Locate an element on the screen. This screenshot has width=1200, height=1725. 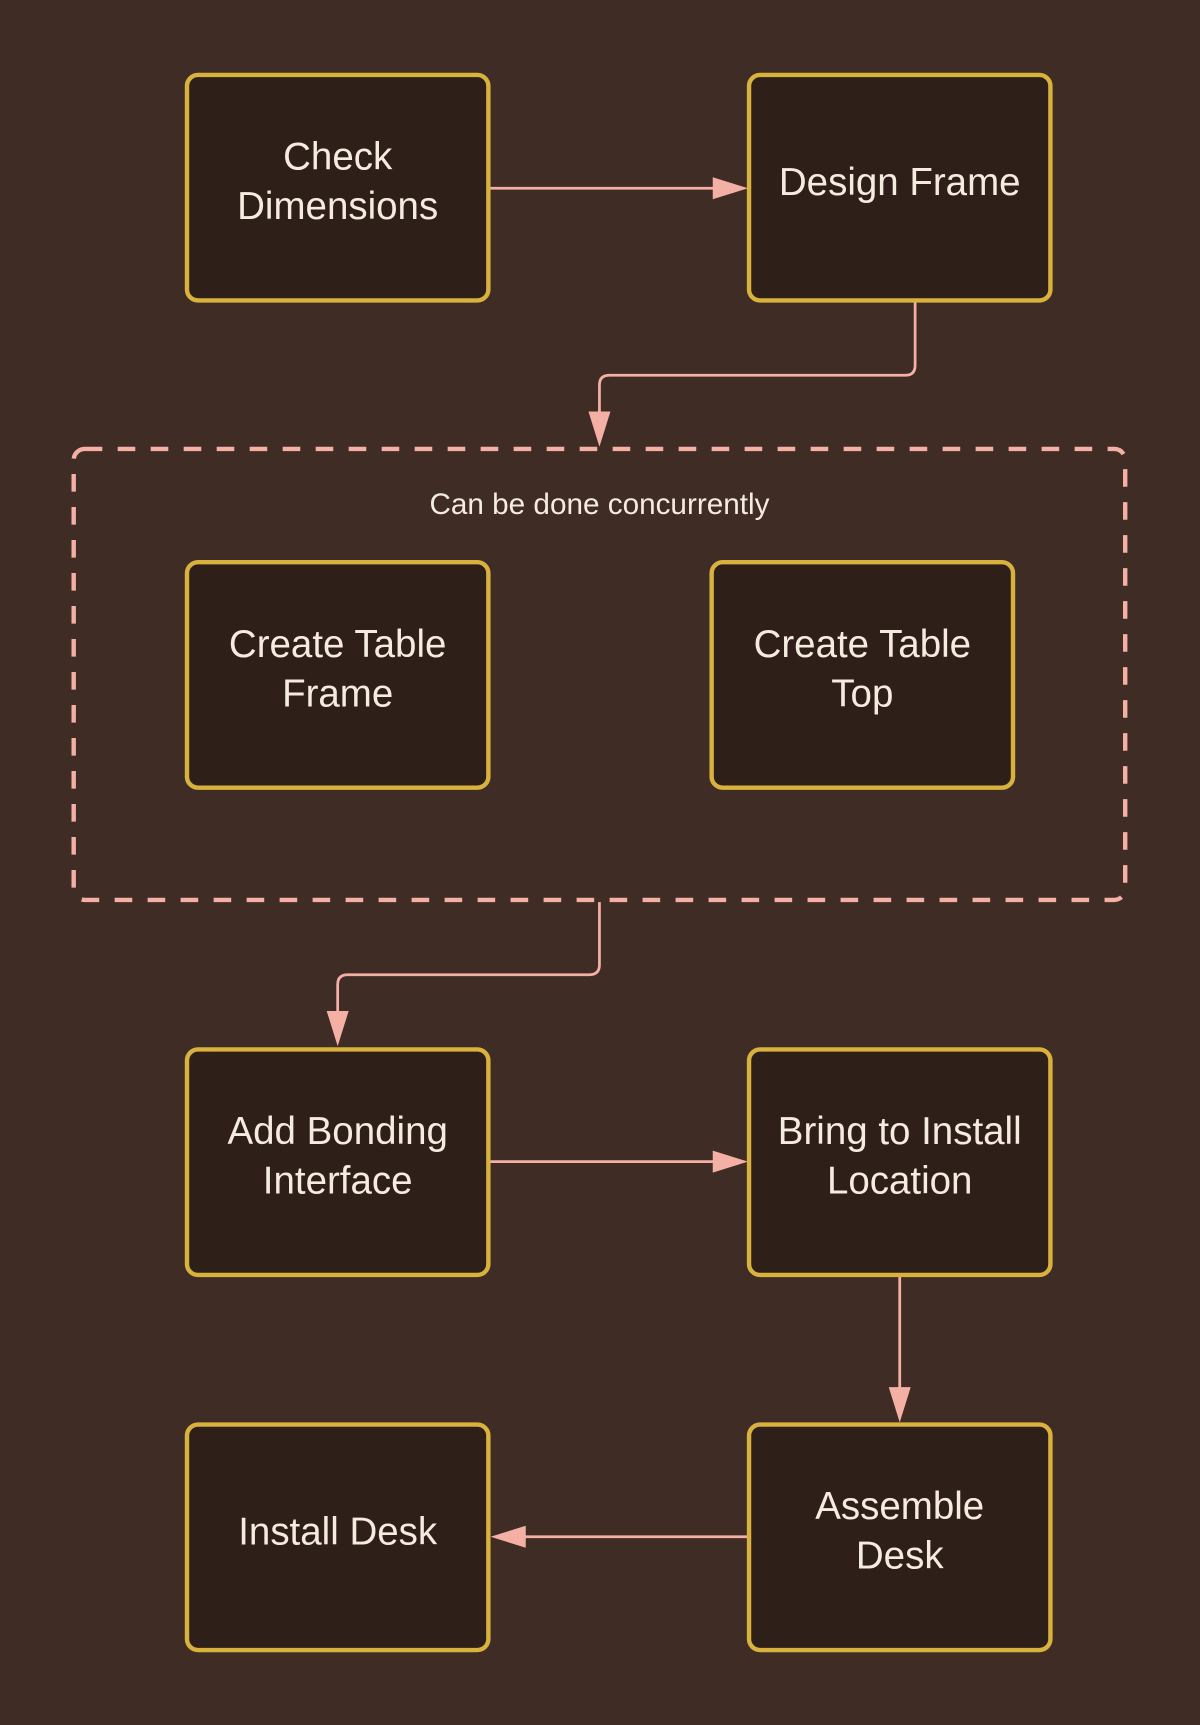
node-assemble-desk: Assemble Desk is located at coordinates (899, 1537).